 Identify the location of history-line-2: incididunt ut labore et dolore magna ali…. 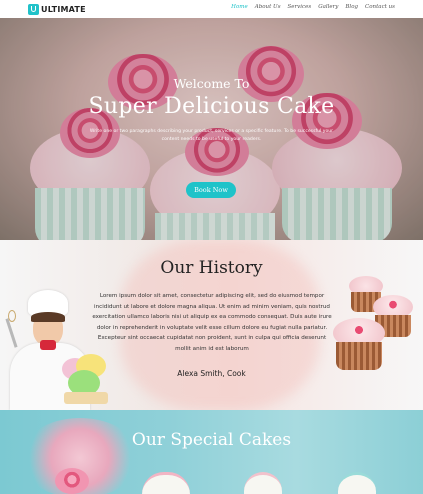
(212, 306).